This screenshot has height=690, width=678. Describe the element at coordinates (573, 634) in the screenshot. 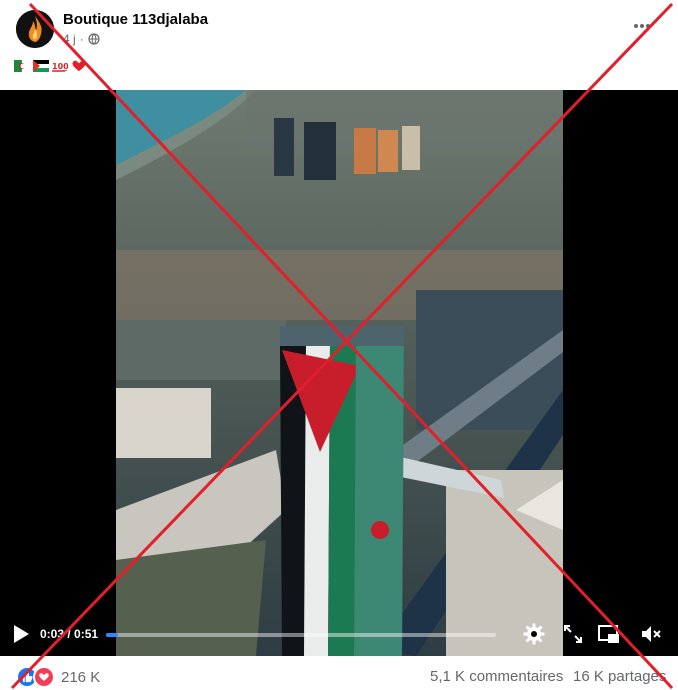

I see `fullscreen-icon` at that location.